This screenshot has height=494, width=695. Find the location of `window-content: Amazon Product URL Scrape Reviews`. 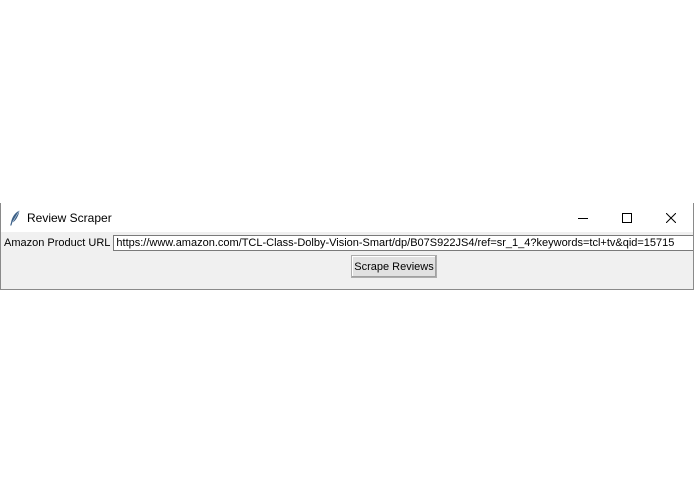

window-content: Amazon Product URL Scrape Reviews is located at coordinates (347, 260).